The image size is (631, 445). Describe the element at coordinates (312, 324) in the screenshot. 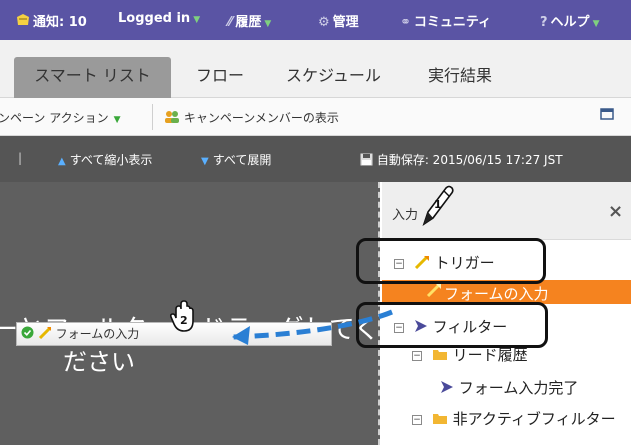

I see `drag-path-arrow` at that location.